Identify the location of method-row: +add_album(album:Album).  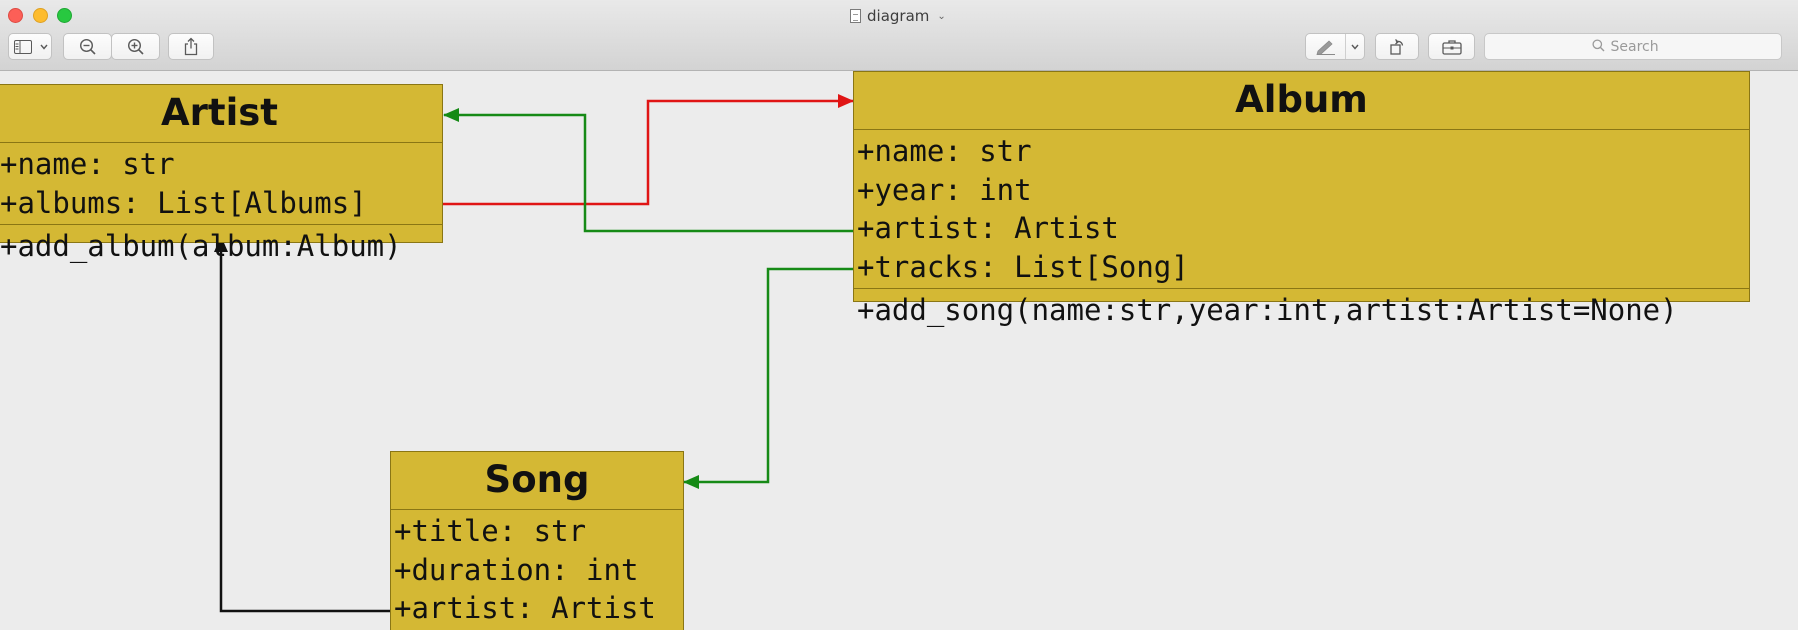
(201, 246).